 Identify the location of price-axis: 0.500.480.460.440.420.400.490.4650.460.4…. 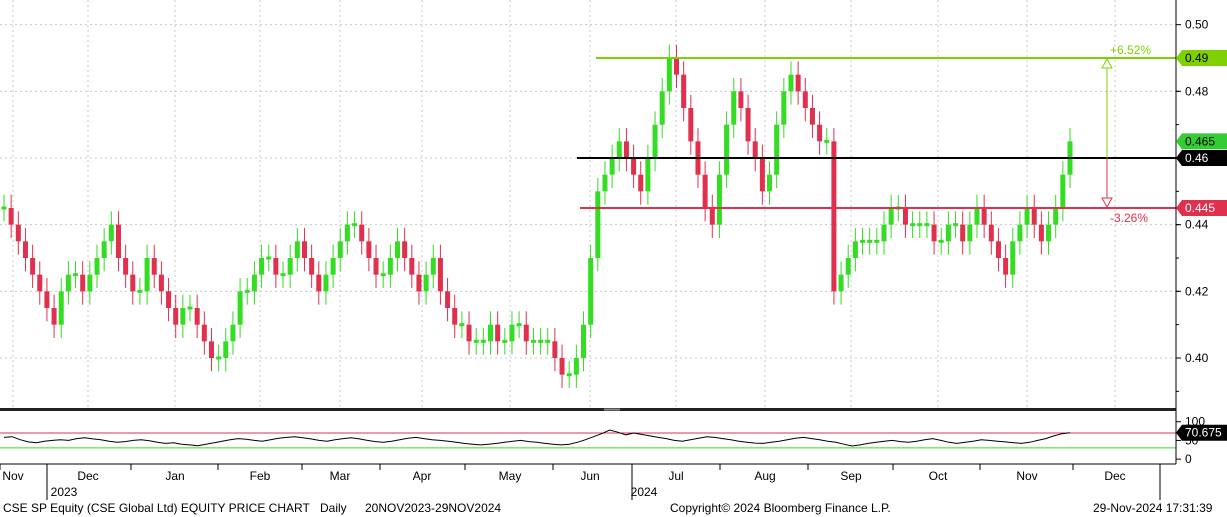
(1201, 233).